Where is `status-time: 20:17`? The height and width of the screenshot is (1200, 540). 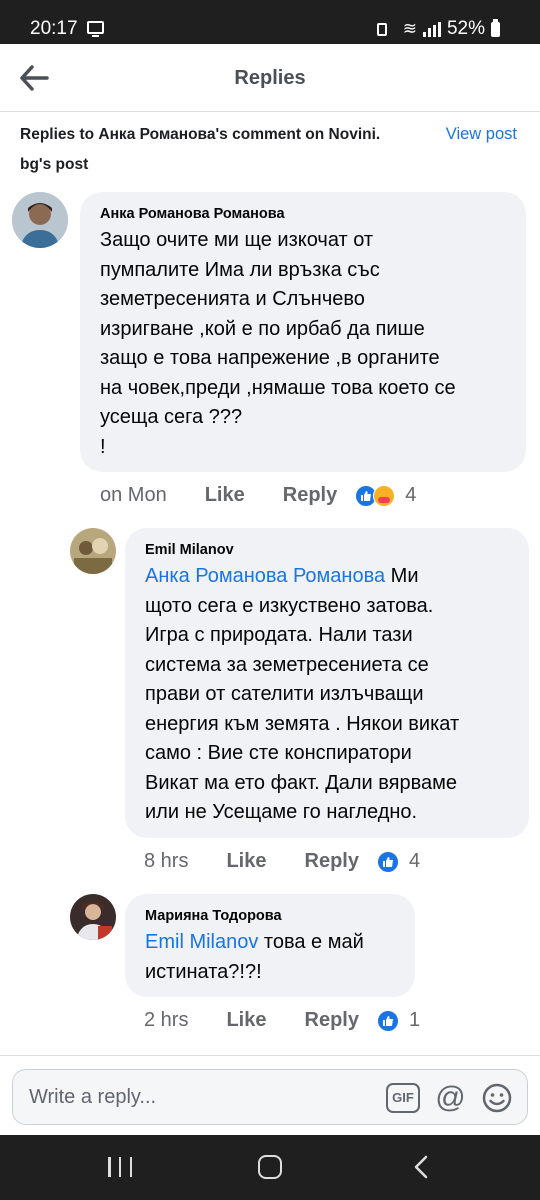 status-time: 20:17 is located at coordinates (54, 28).